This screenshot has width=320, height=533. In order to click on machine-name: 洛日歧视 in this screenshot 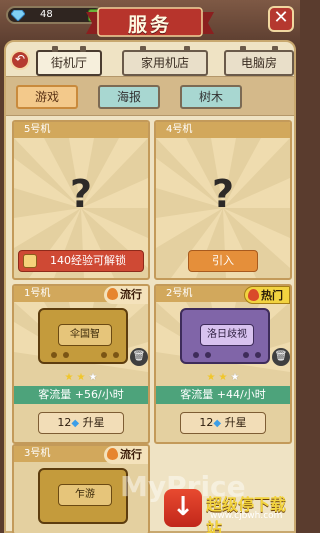, I will do `click(227, 335)`.